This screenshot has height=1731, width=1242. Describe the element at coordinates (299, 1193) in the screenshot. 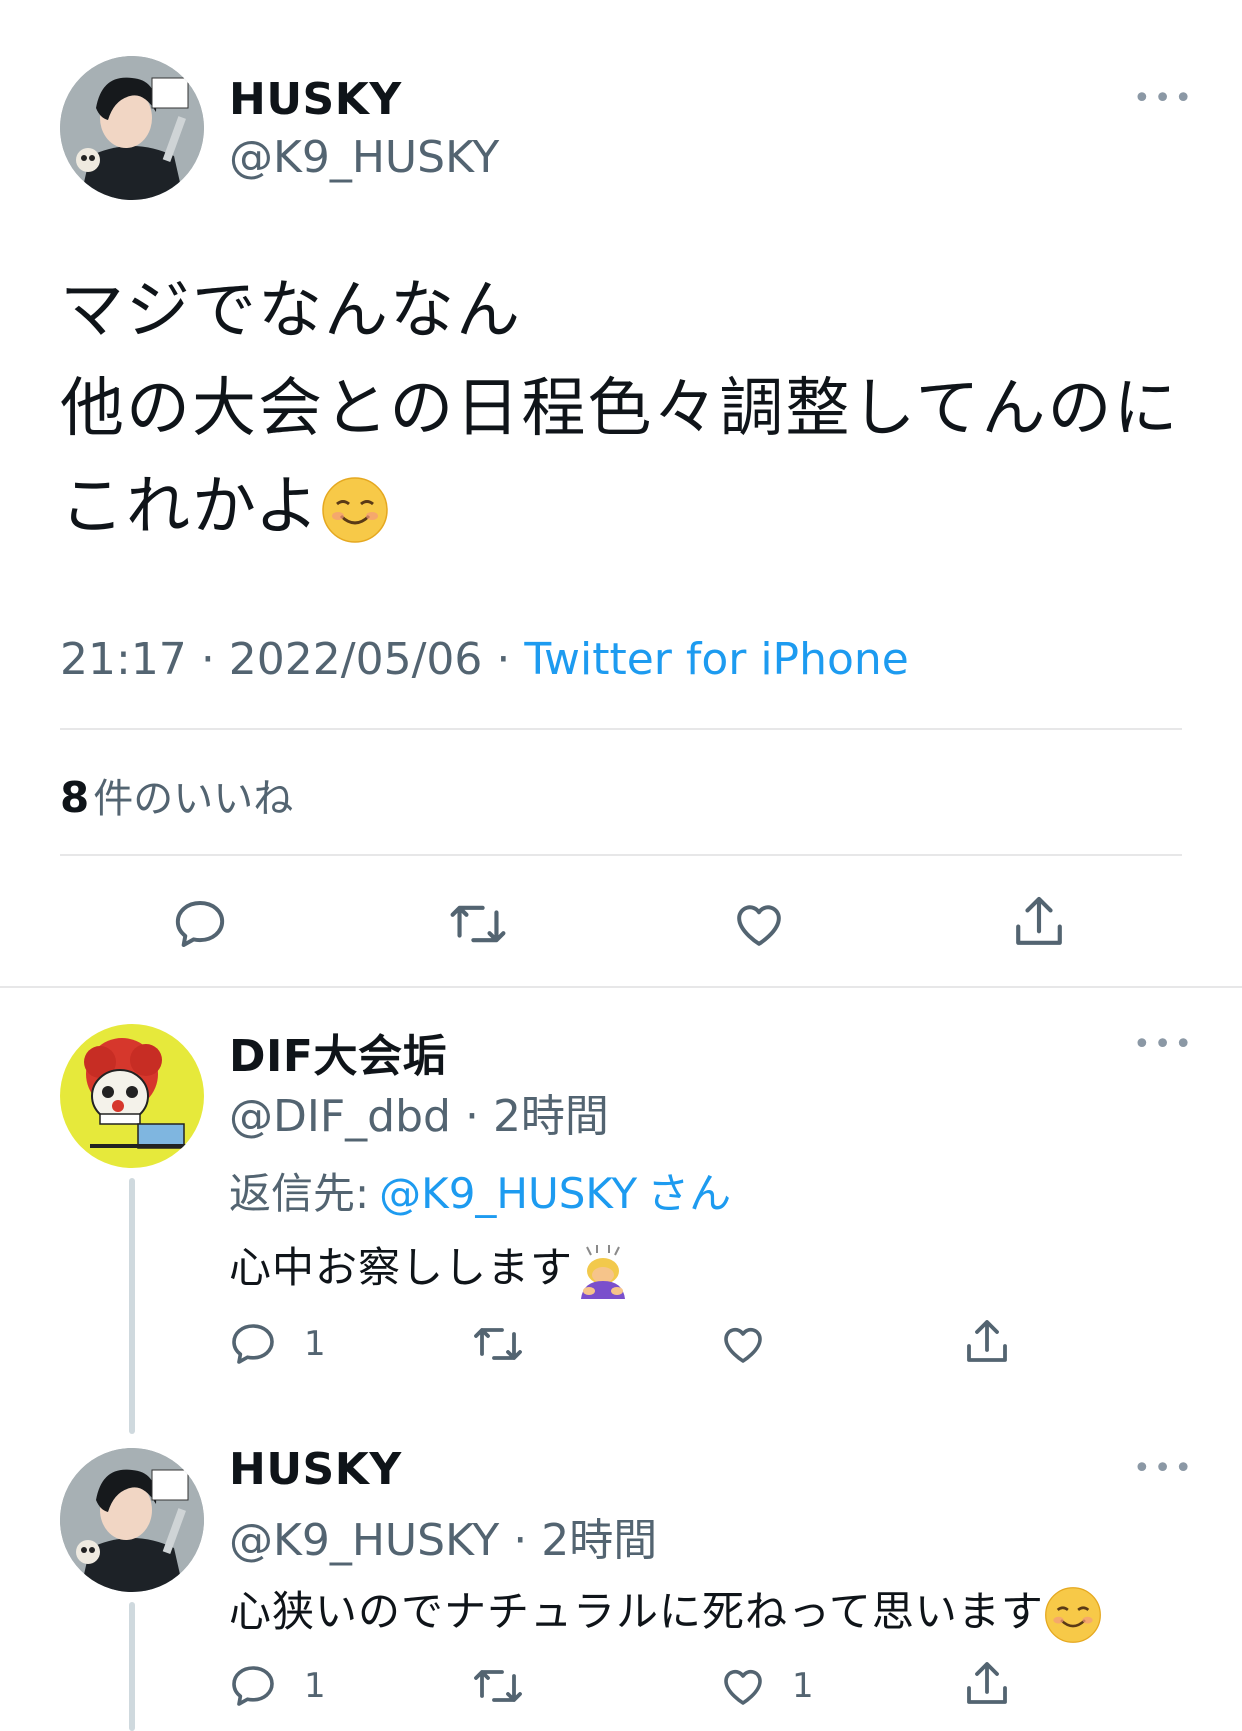

I see `replying-to-label: 返信先:` at that location.